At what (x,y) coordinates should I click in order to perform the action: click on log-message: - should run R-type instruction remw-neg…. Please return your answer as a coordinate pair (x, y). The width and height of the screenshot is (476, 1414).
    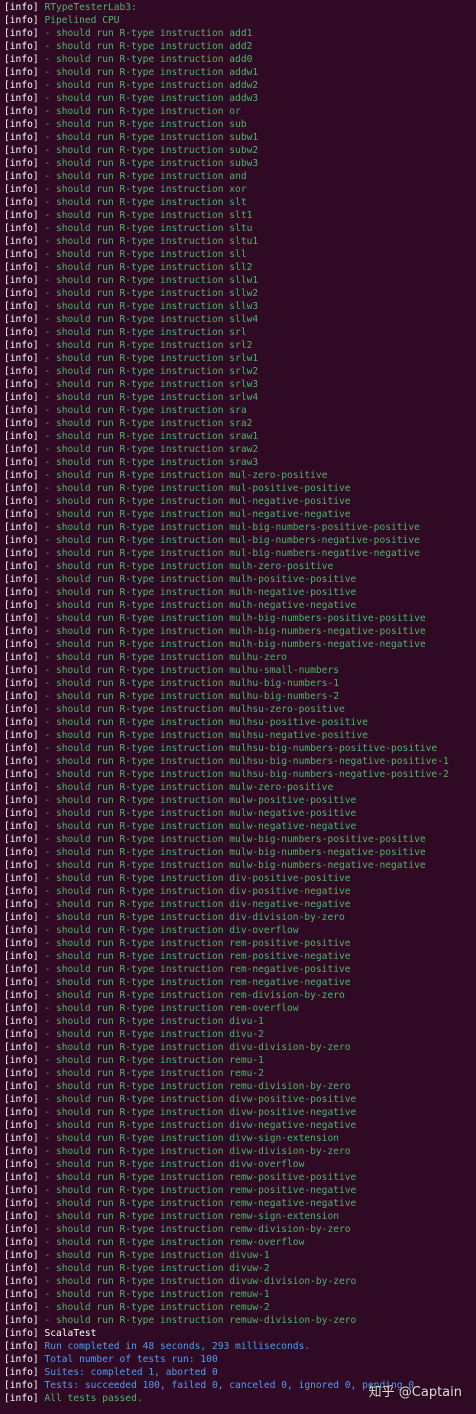
    Looking at the image, I should click on (200, 1203).